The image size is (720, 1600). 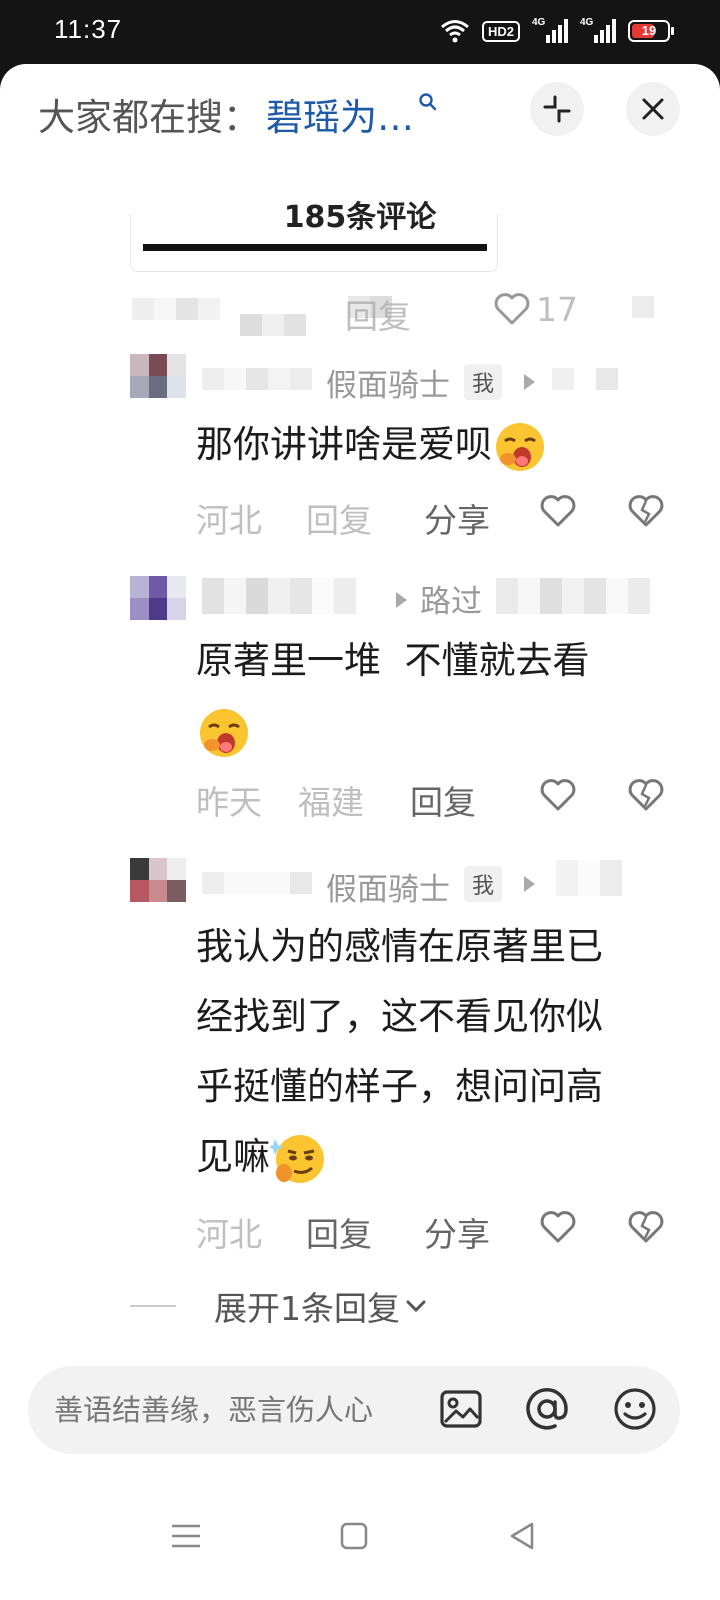 What do you see at coordinates (598, 30) in the screenshot?
I see `signal-icon-2: 4G` at bounding box center [598, 30].